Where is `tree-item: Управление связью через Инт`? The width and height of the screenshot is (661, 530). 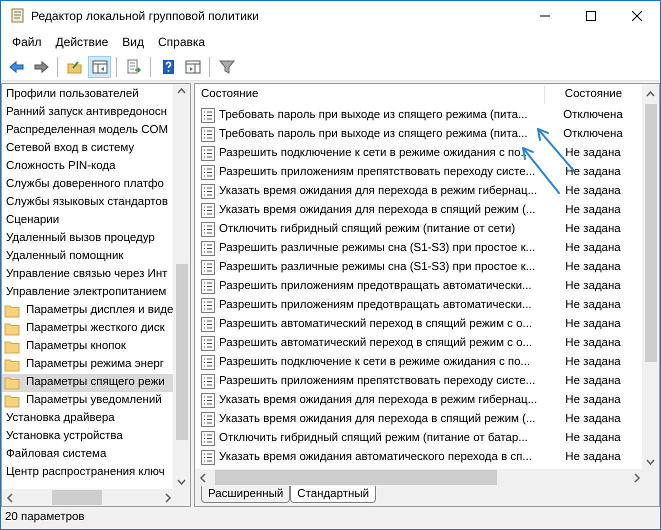
tree-item: Управление связью через Инт is located at coordinates (87, 275).